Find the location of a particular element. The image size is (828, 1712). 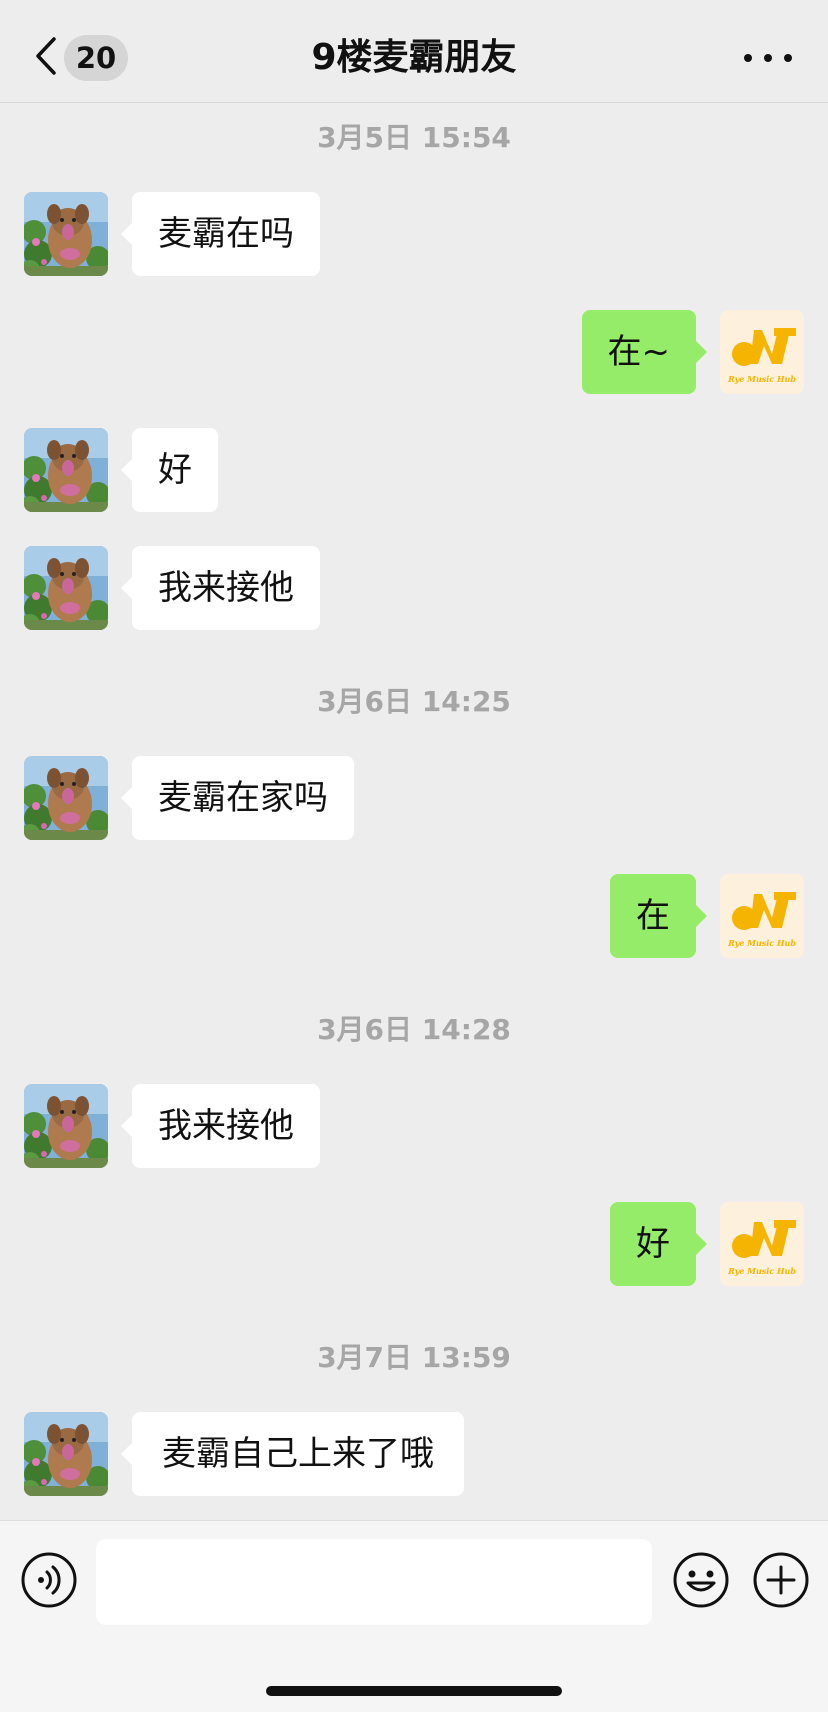

emoji-button is located at coordinates (701, 1580).